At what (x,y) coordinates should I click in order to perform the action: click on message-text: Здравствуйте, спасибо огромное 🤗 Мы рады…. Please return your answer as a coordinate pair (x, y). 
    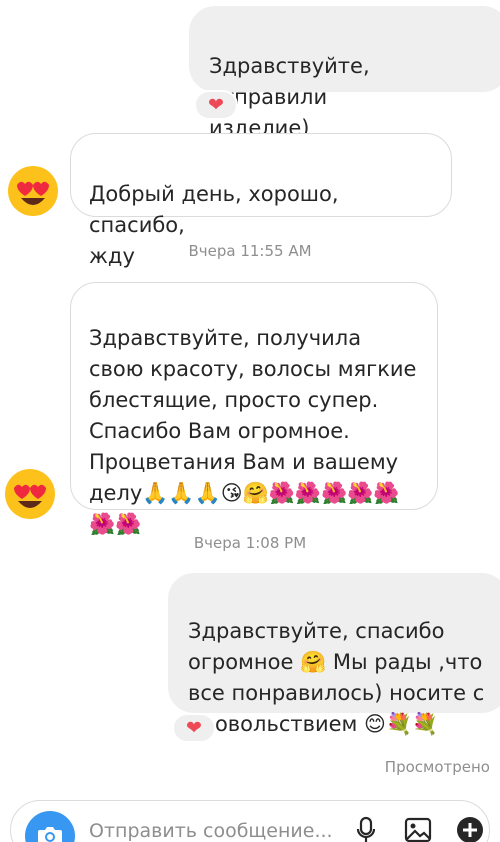
    Looking at the image, I should click on (336, 677).